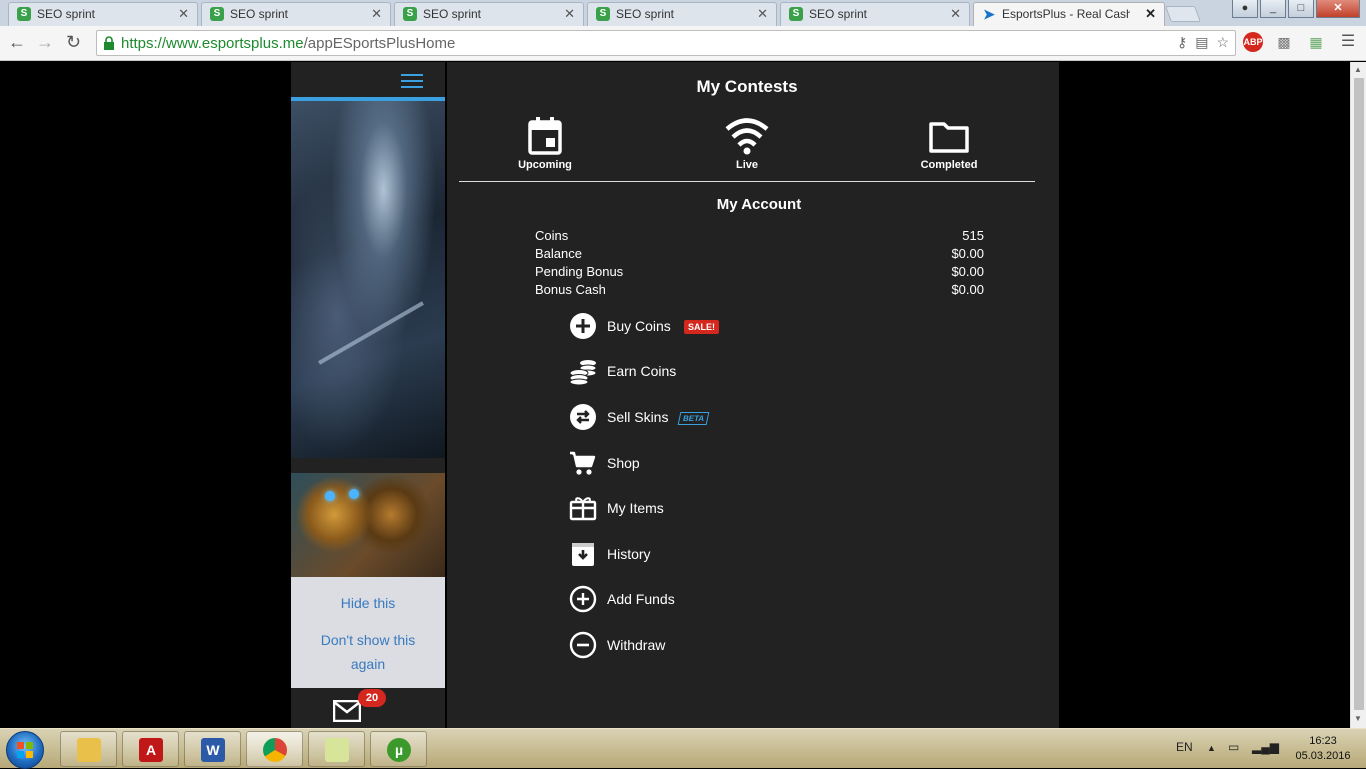 The width and height of the screenshot is (1366, 769). What do you see at coordinates (398, 749) in the screenshot?
I see `taskbar-utorrent: µ` at bounding box center [398, 749].